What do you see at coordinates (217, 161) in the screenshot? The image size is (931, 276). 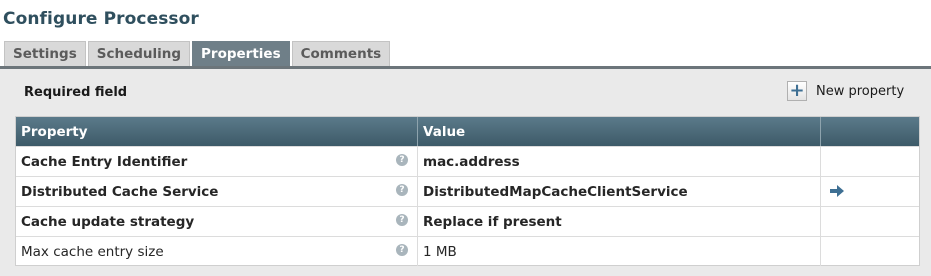 I see `property-name: Cache Entry Identifier` at bounding box center [217, 161].